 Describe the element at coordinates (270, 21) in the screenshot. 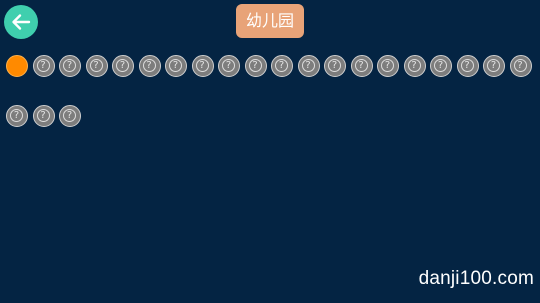

I see `page-title: 幼儿园` at that location.